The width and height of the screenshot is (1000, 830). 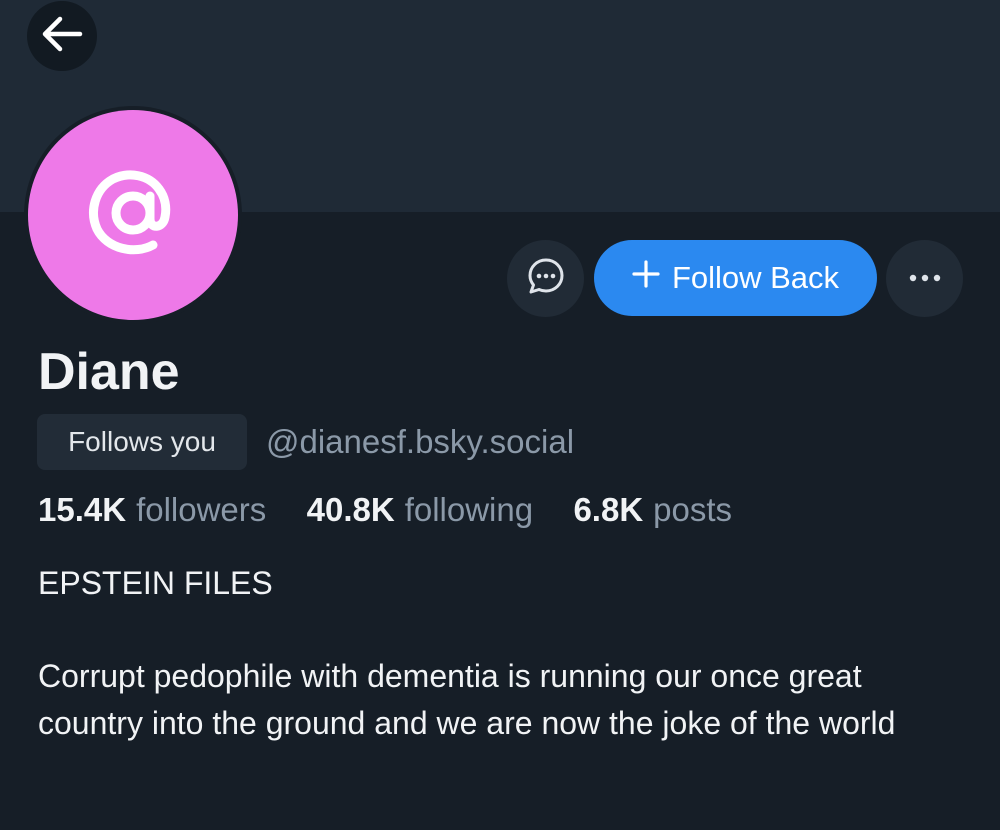 What do you see at coordinates (420, 441) in the screenshot?
I see `profile-handle: @dianesf.bsky.social` at bounding box center [420, 441].